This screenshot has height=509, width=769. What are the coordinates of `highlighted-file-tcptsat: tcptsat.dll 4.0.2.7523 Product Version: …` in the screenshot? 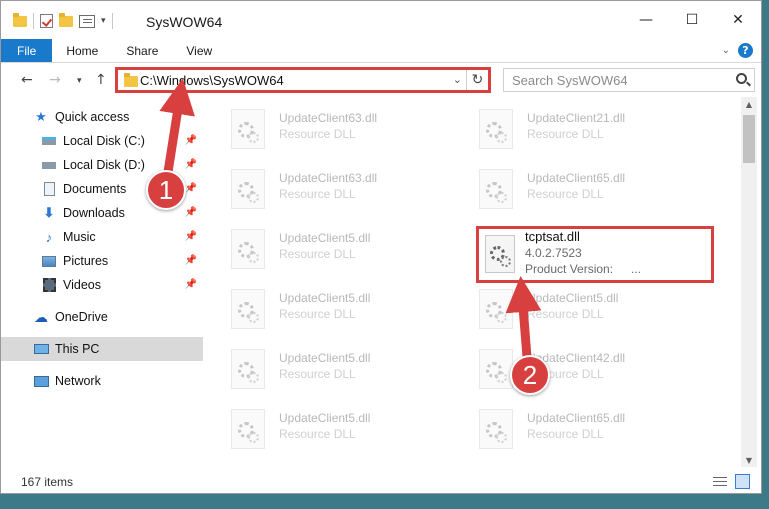 It's located at (595, 254).